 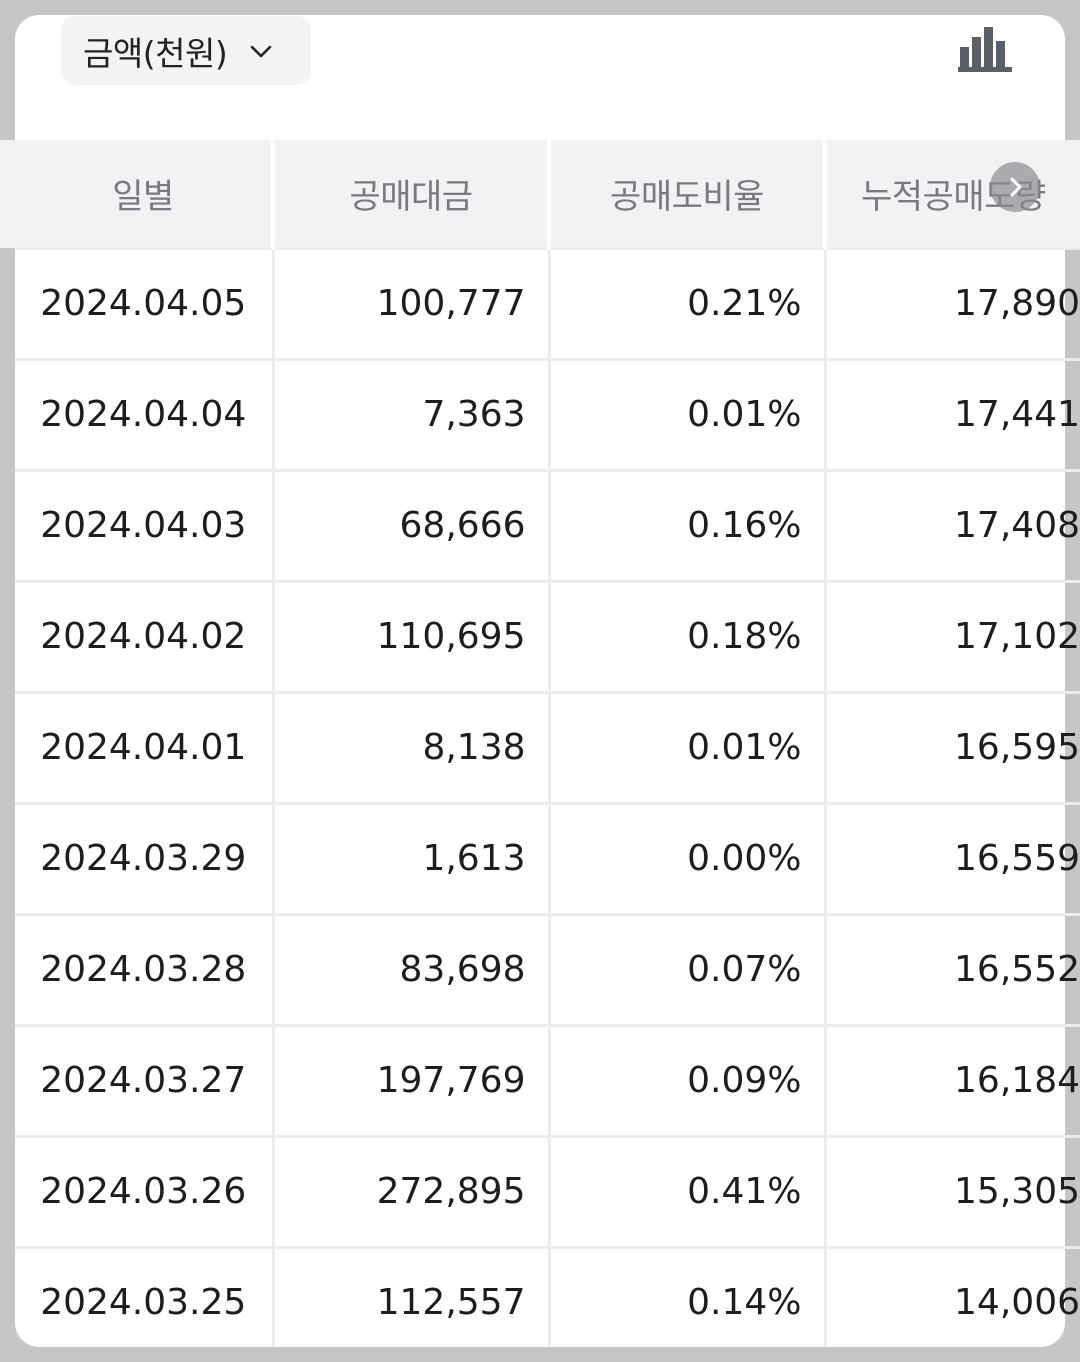 What do you see at coordinates (952, 635) in the screenshot?
I see `cumulative-cell: 17,102` at bounding box center [952, 635].